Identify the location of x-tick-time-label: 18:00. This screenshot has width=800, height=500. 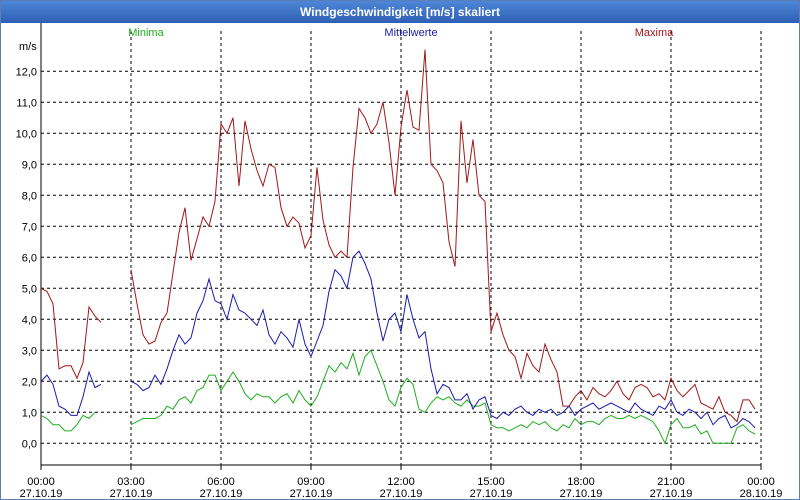
(581, 482).